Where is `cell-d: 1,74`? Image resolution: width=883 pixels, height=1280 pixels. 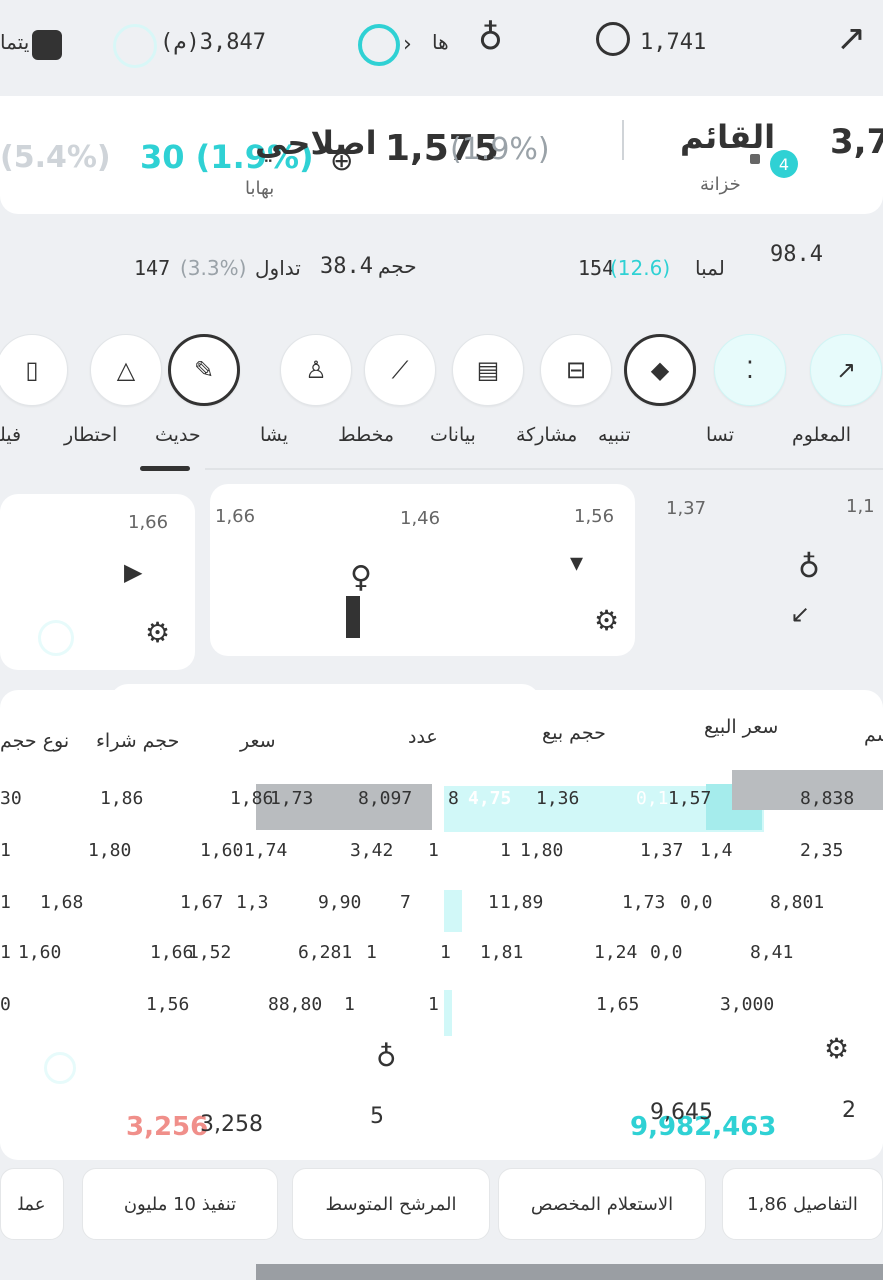 cell-d: 1,74 is located at coordinates (266, 850).